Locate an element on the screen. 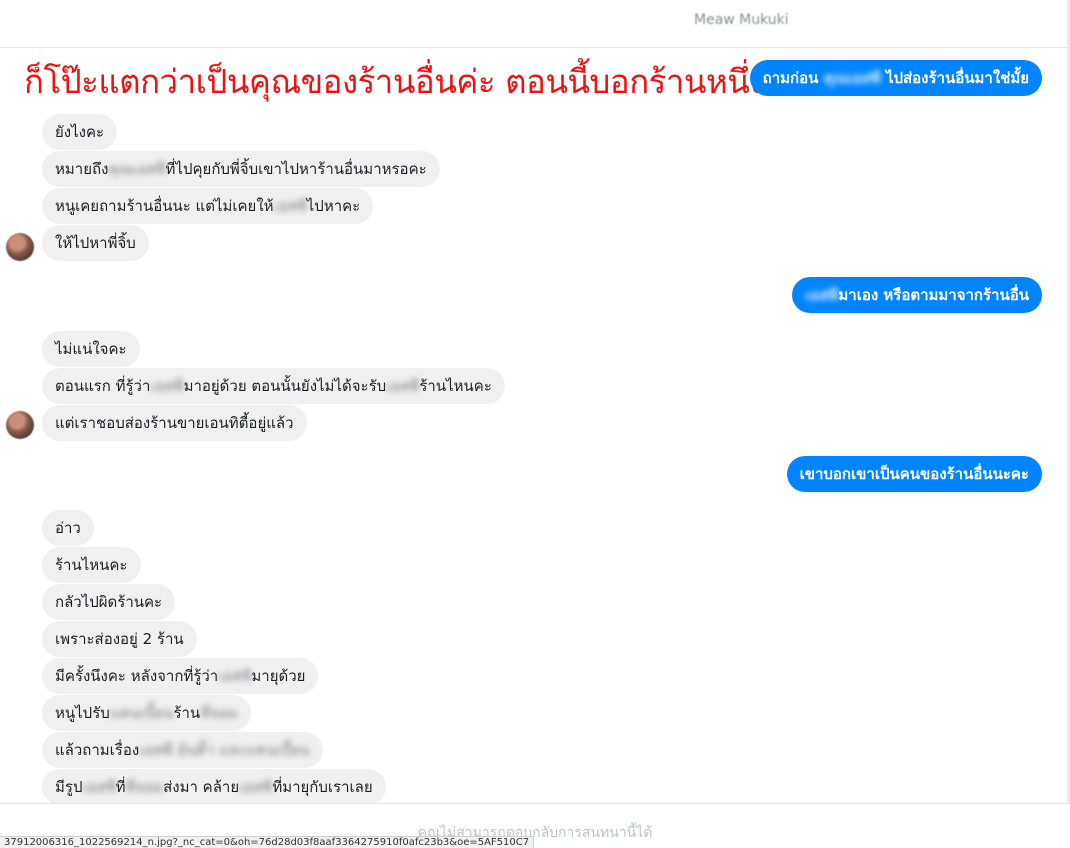 The image size is (1070, 848). message-text: หนูไปรับ is located at coordinates (82, 713).